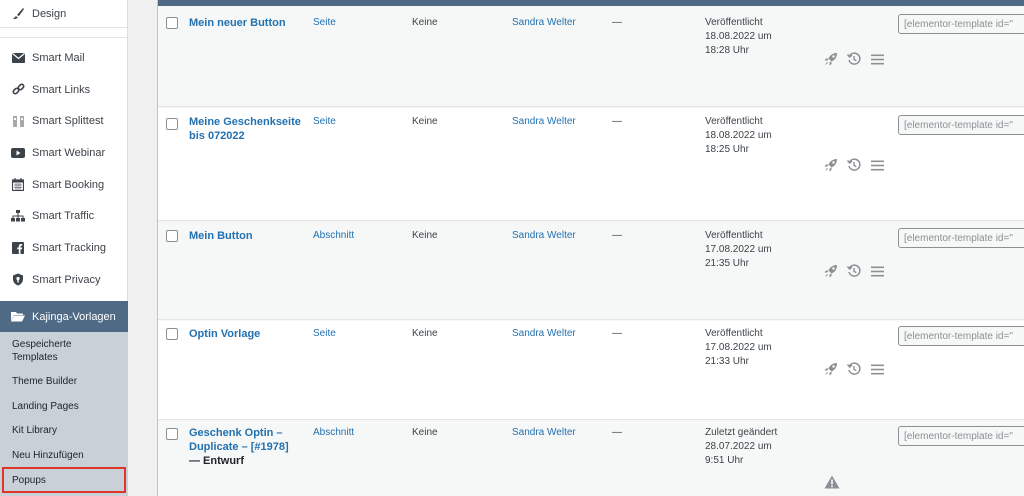 The width and height of the screenshot is (1024, 496). What do you see at coordinates (245, 334) in the screenshot?
I see `row-title-link: Optin Vorlage` at bounding box center [245, 334].